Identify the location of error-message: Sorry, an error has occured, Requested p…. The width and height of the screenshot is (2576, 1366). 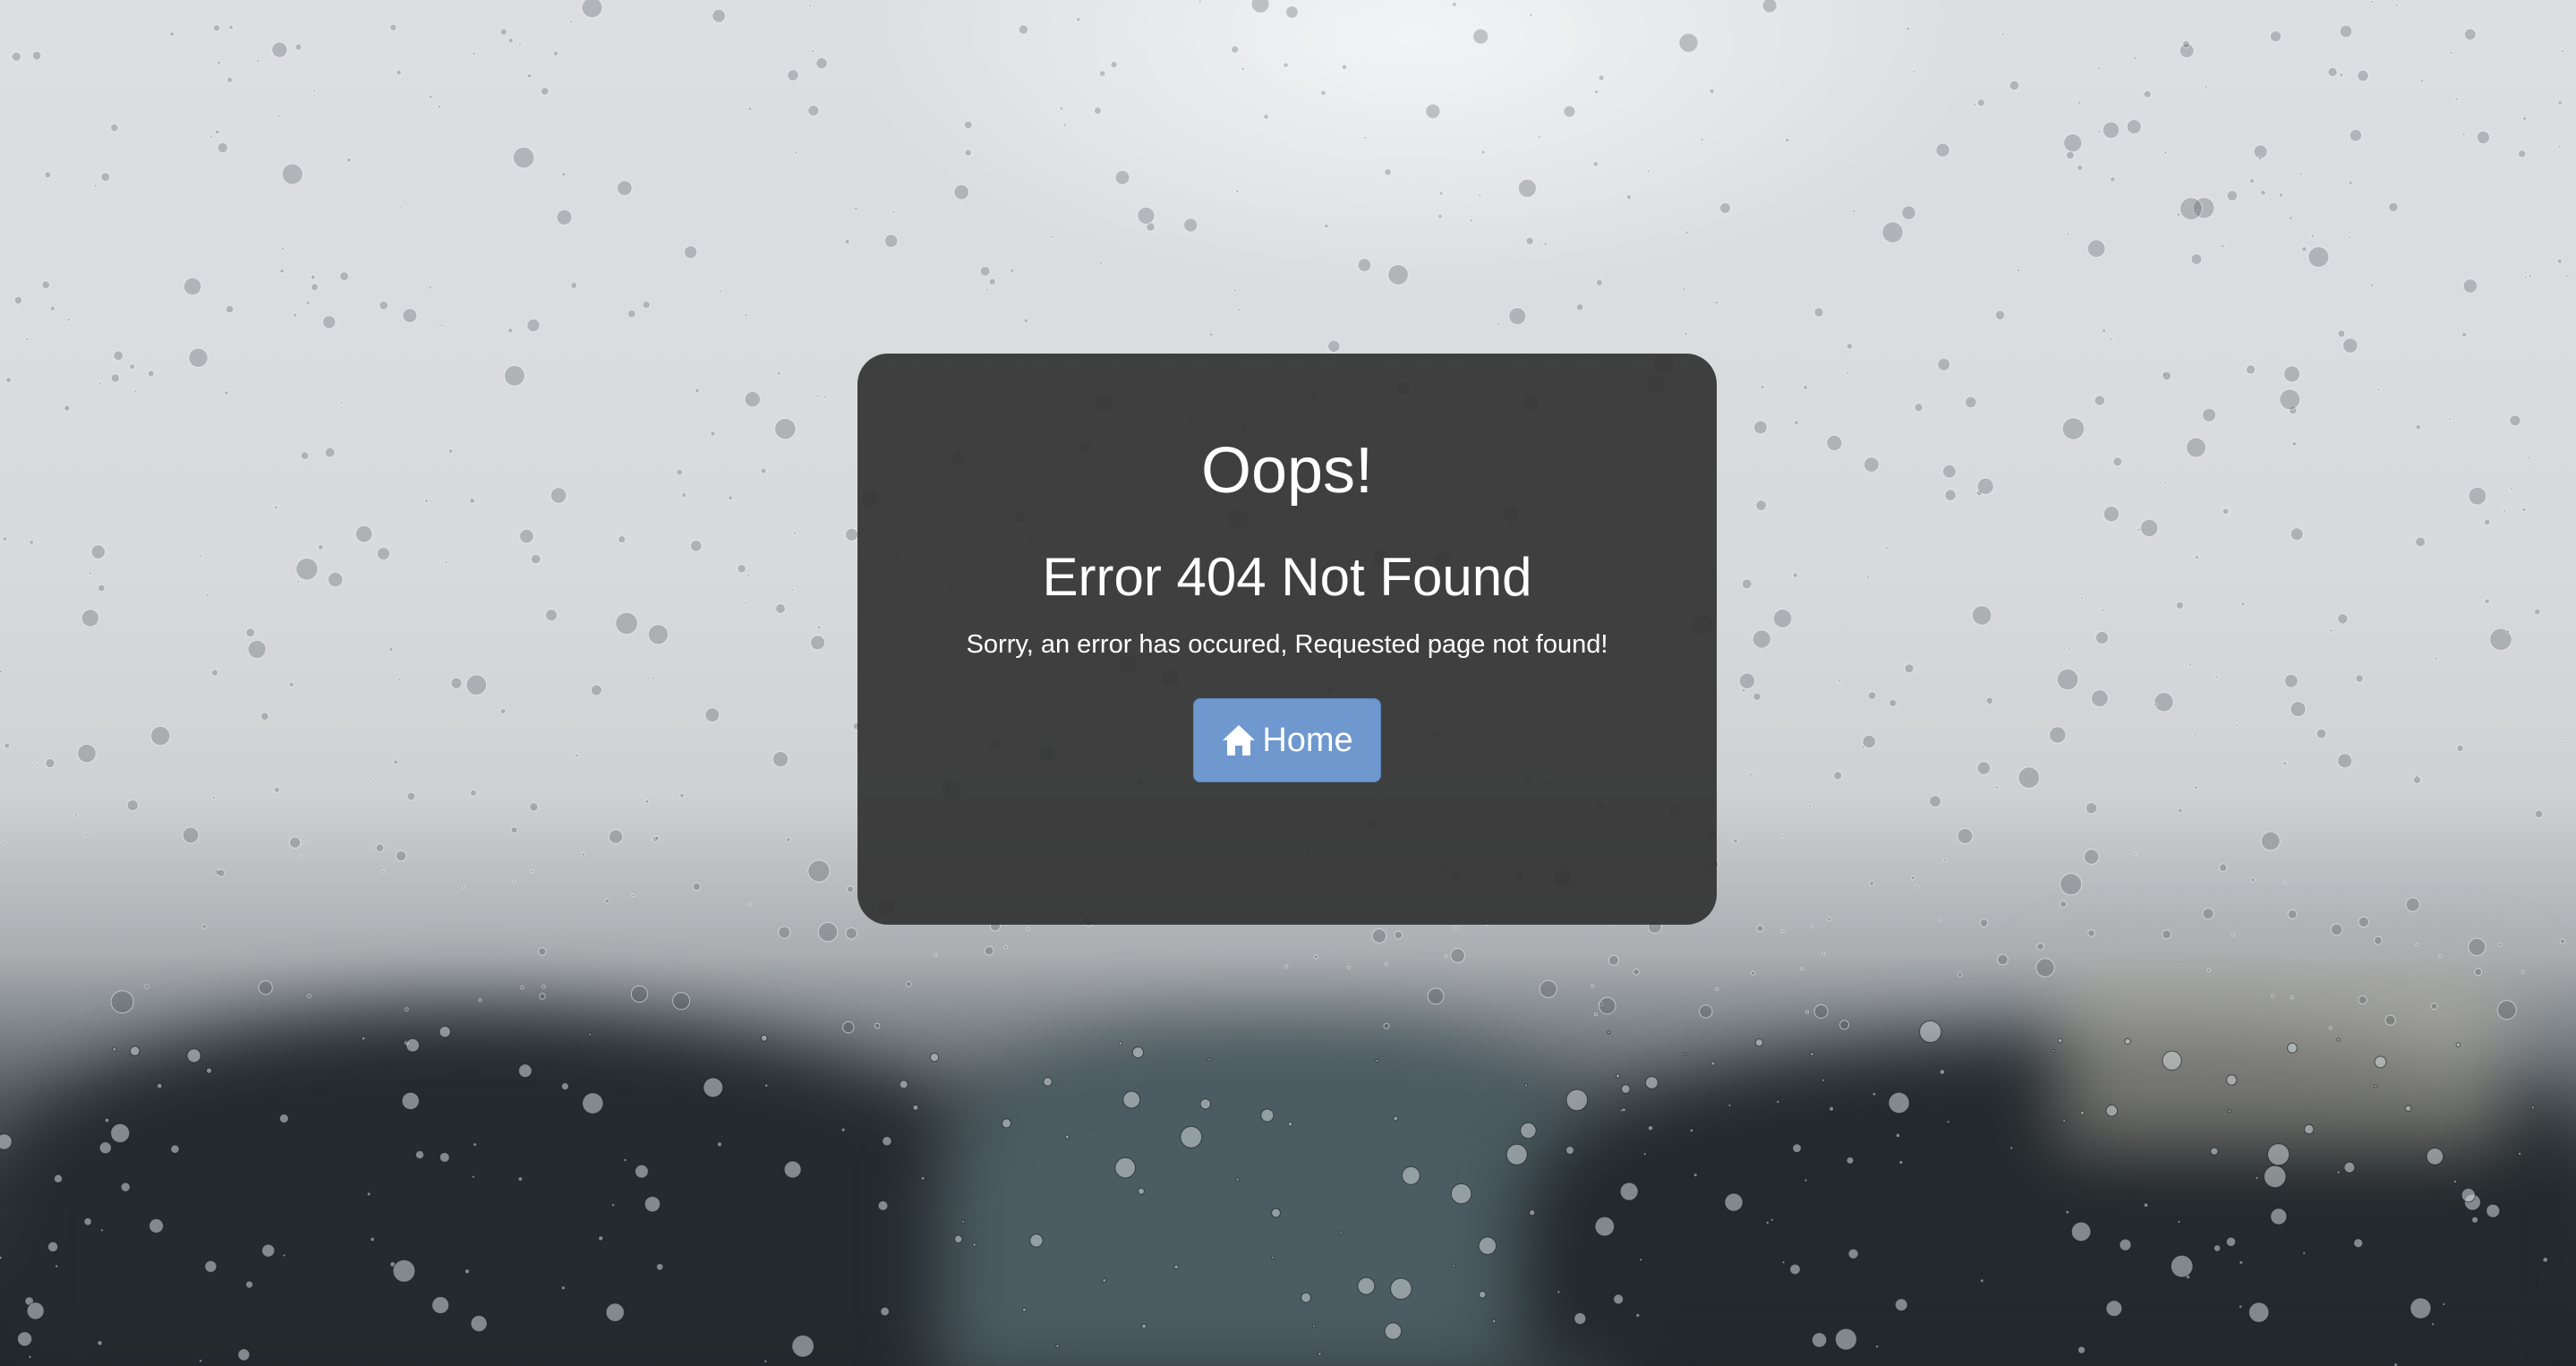
(1287, 644).